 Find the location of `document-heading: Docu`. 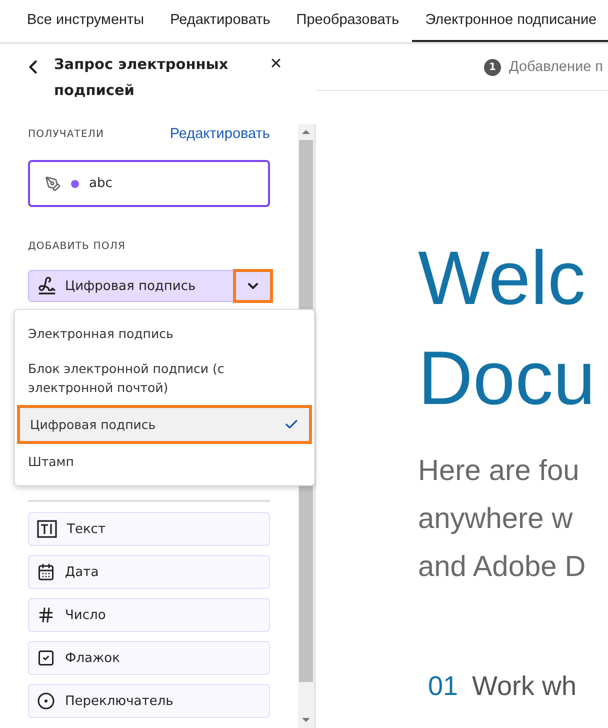

document-heading: Docu is located at coordinates (507, 379).